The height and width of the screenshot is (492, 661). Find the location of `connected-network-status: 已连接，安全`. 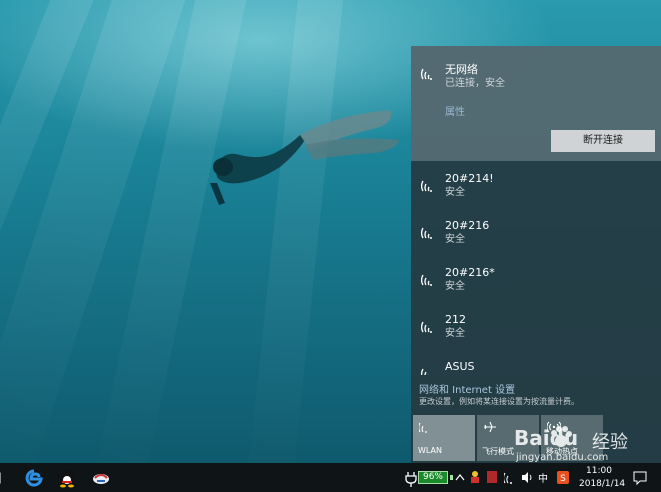

connected-network-status: 已连接，安全 is located at coordinates (475, 83).